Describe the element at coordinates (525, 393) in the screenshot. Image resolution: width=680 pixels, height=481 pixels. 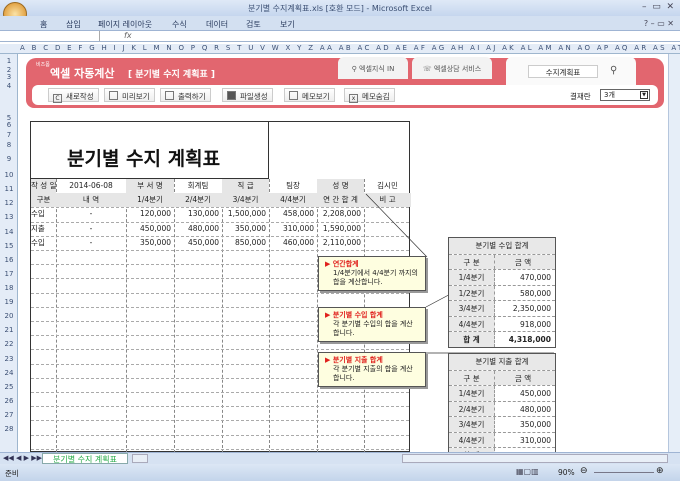
I see `quarter-amount: 450,000` at that location.